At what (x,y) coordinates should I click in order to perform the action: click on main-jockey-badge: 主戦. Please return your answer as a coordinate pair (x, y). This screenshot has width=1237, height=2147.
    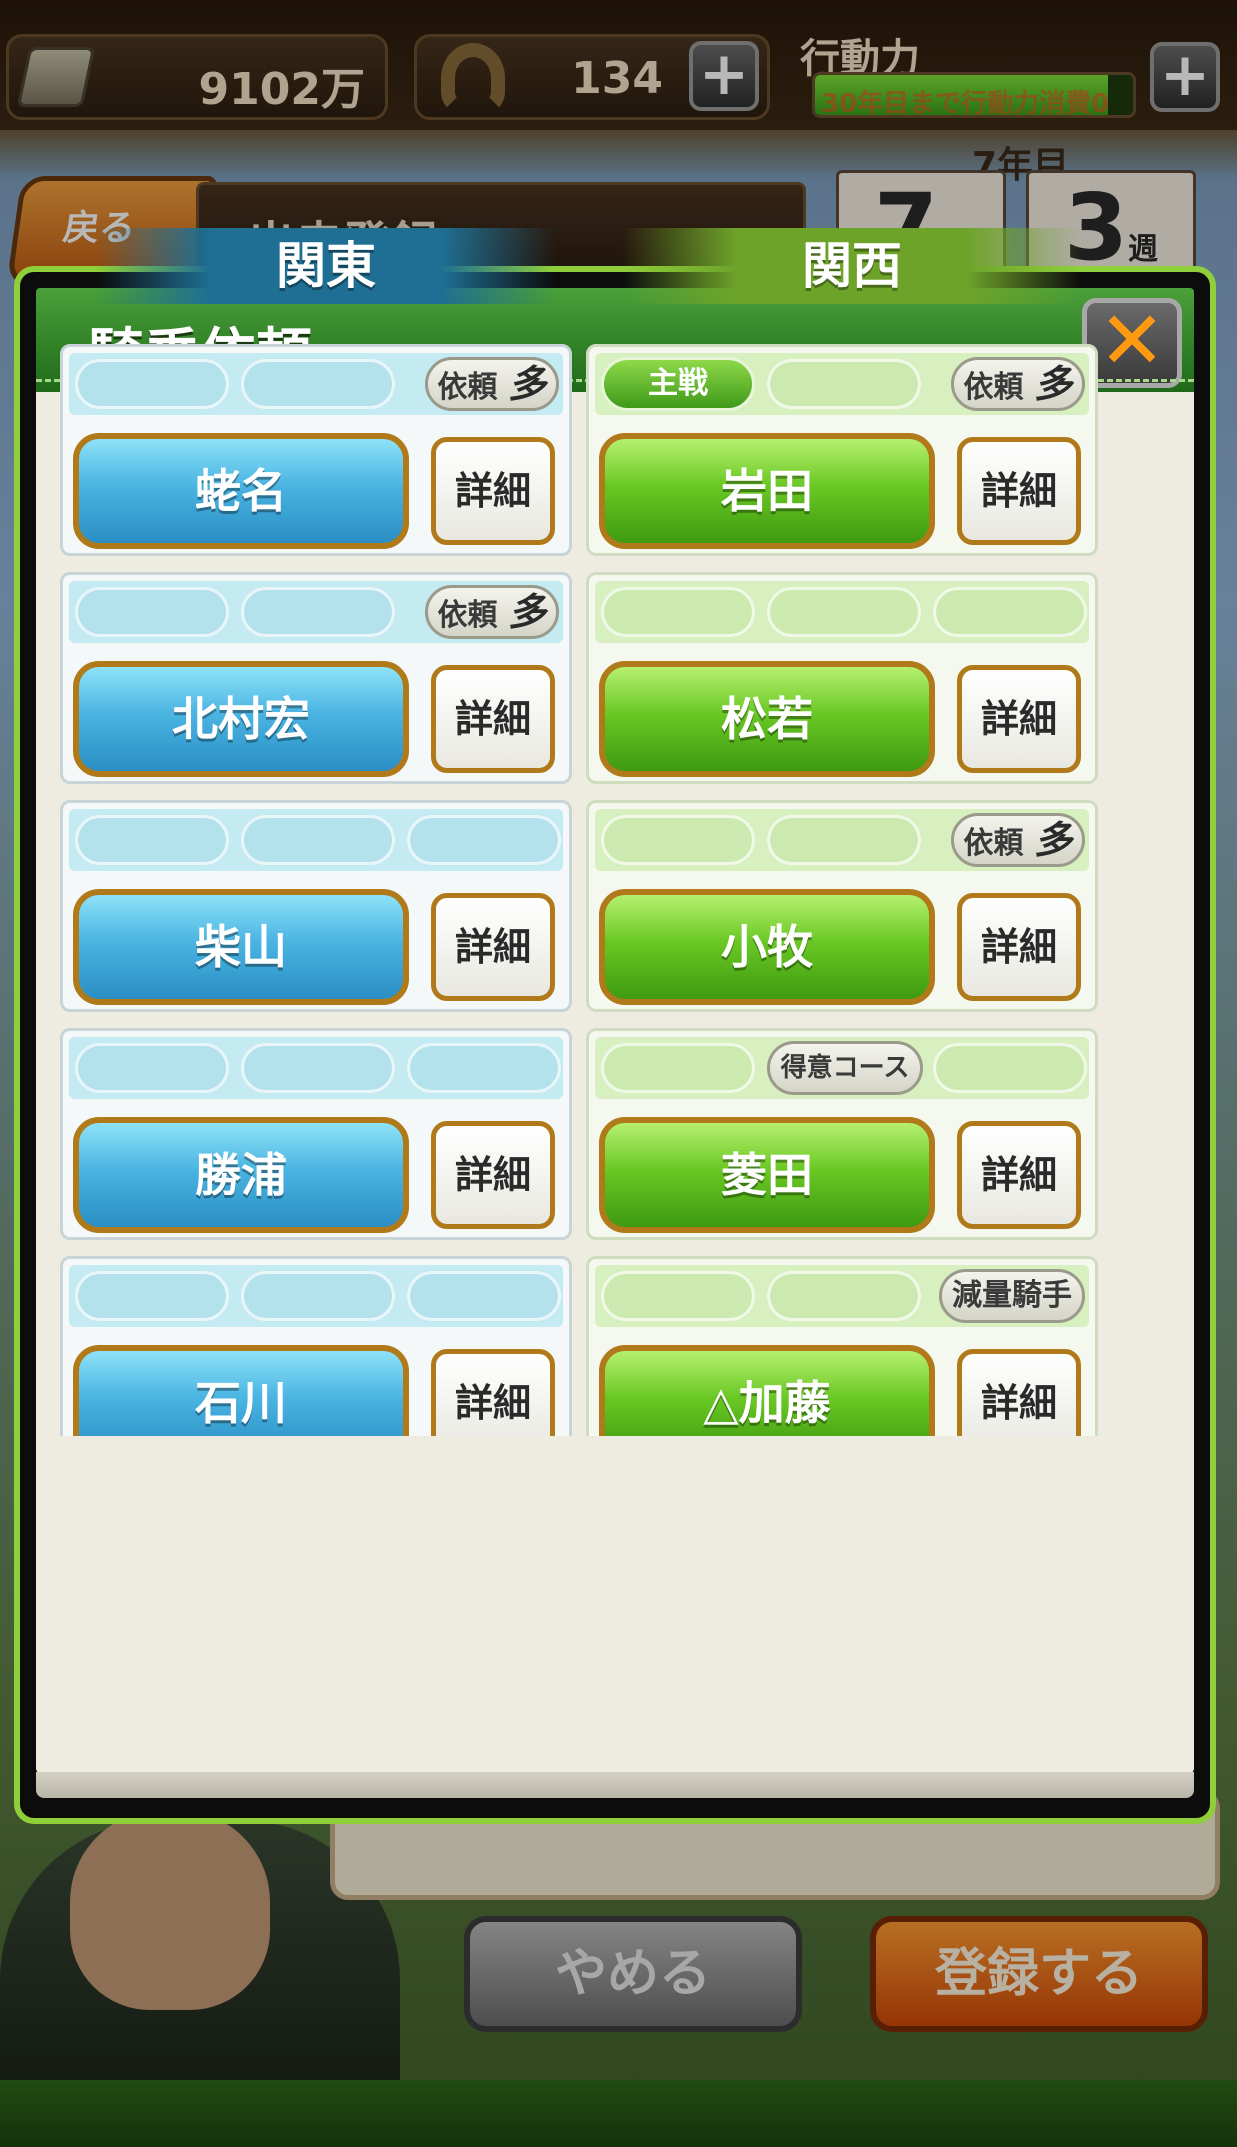
    Looking at the image, I should click on (678, 384).